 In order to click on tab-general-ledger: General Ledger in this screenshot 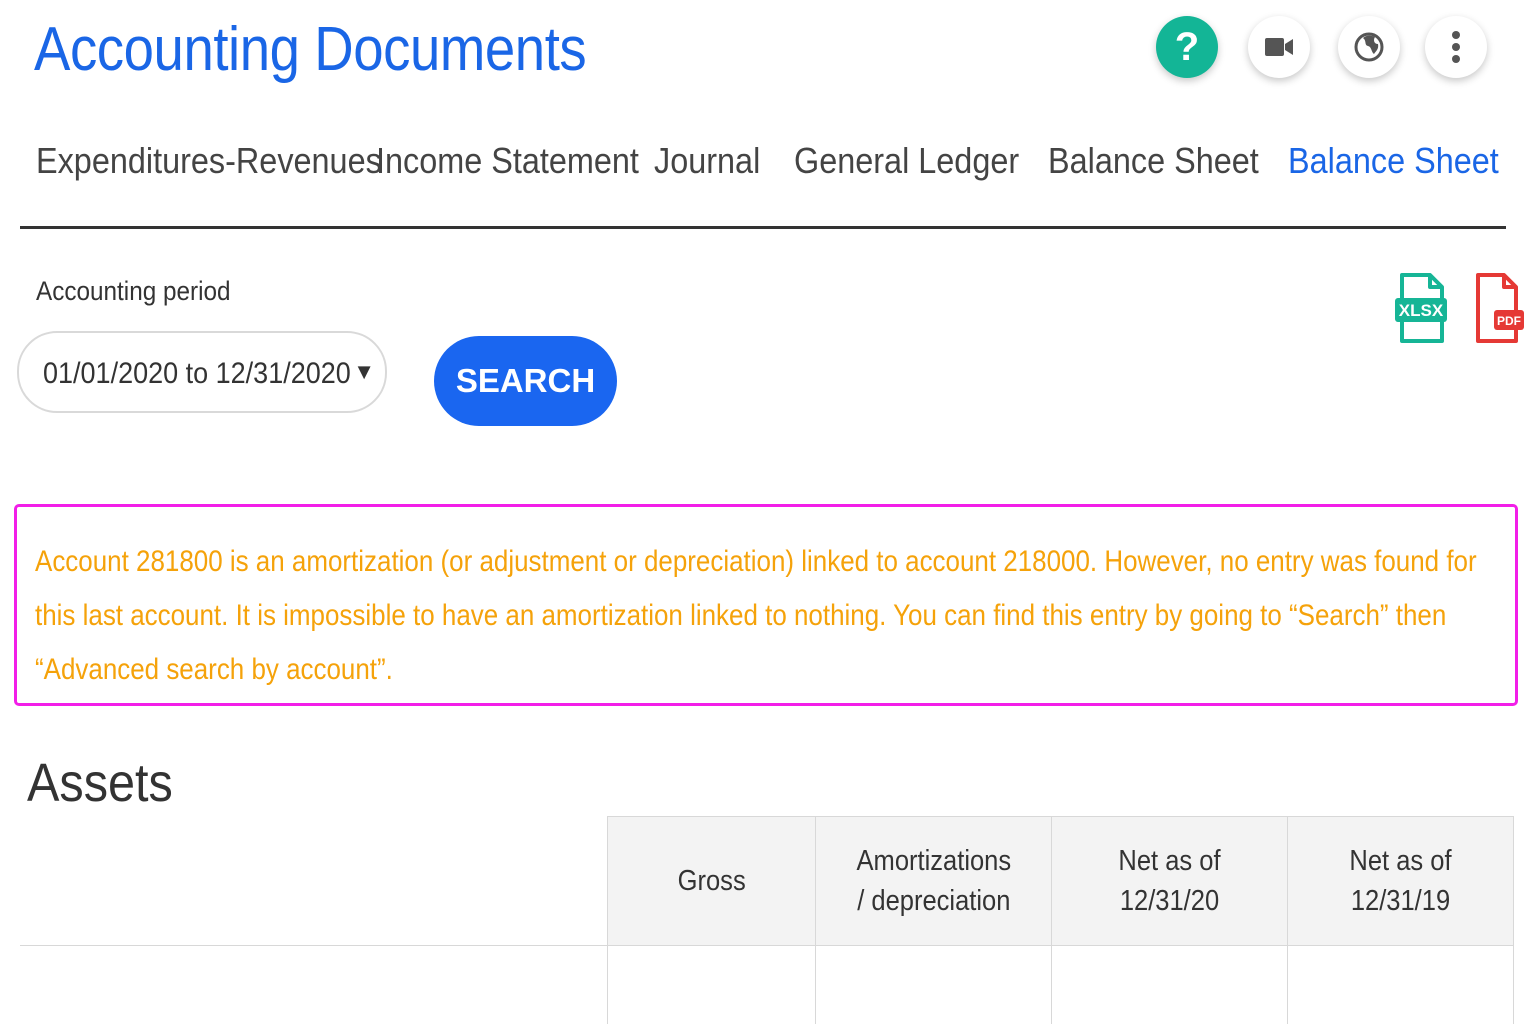, I will do `click(906, 161)`.